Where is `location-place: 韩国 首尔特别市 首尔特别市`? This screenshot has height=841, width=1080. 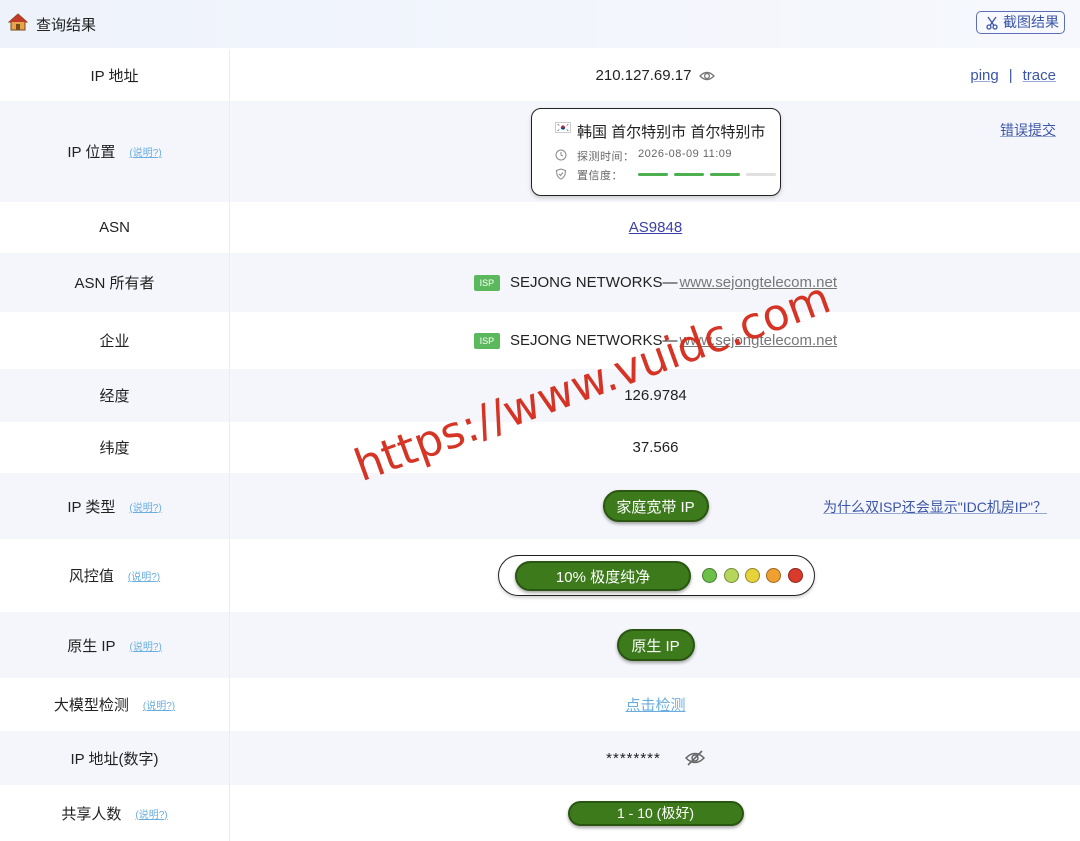 location-place: 韩国 首尔特别市 首尔特别市 is located at coordinates (671, 132).